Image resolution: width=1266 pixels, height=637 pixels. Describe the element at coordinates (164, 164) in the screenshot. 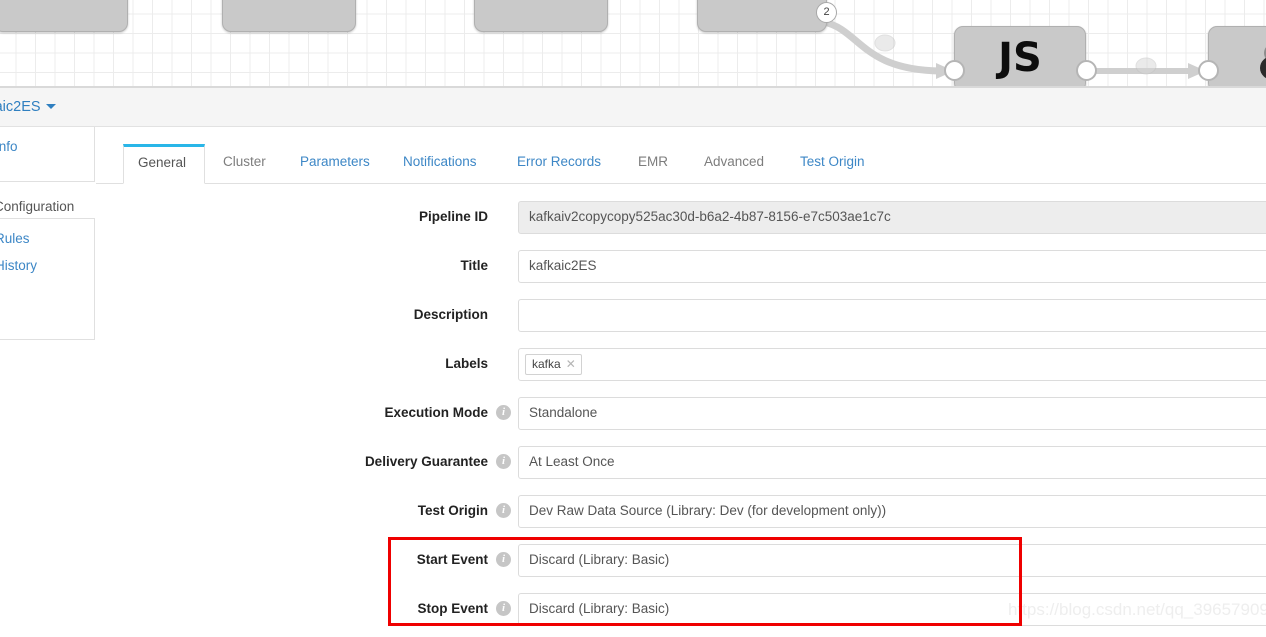

I see `tab-general: General` at that location.